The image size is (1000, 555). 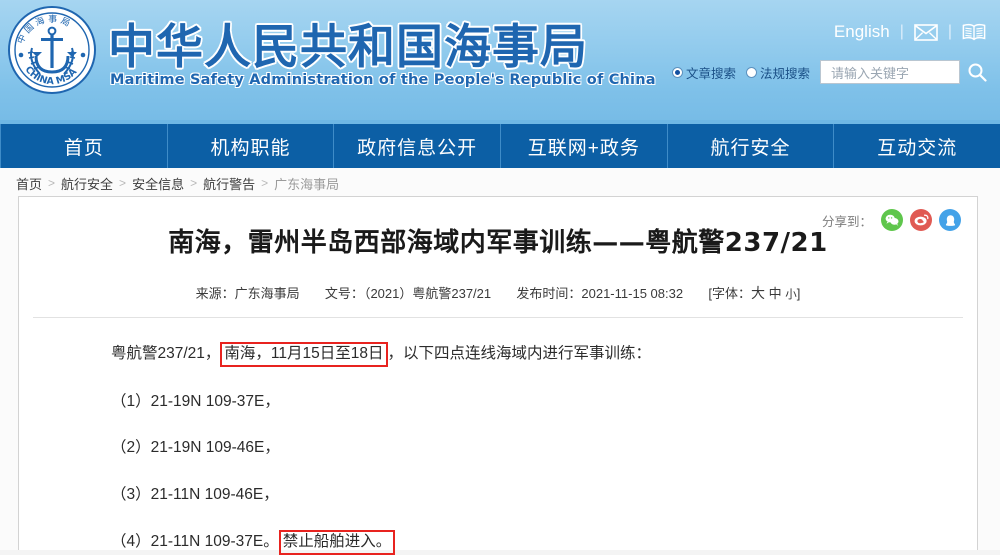 I want to click on article-paragraph-5: （4）21-11N 109-37E。 禁止船舶进入。, so click(x=529, y=542).